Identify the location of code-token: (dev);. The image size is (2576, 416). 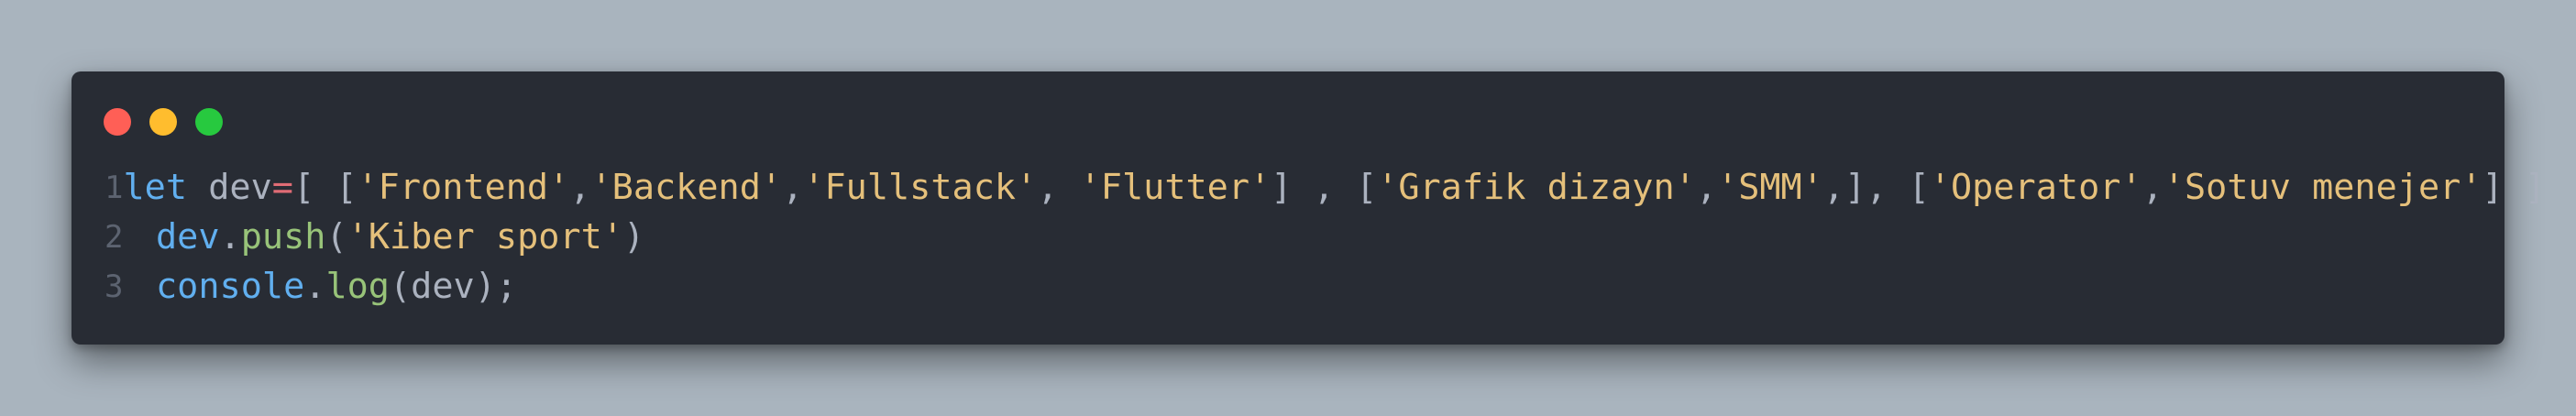
(454, 286).